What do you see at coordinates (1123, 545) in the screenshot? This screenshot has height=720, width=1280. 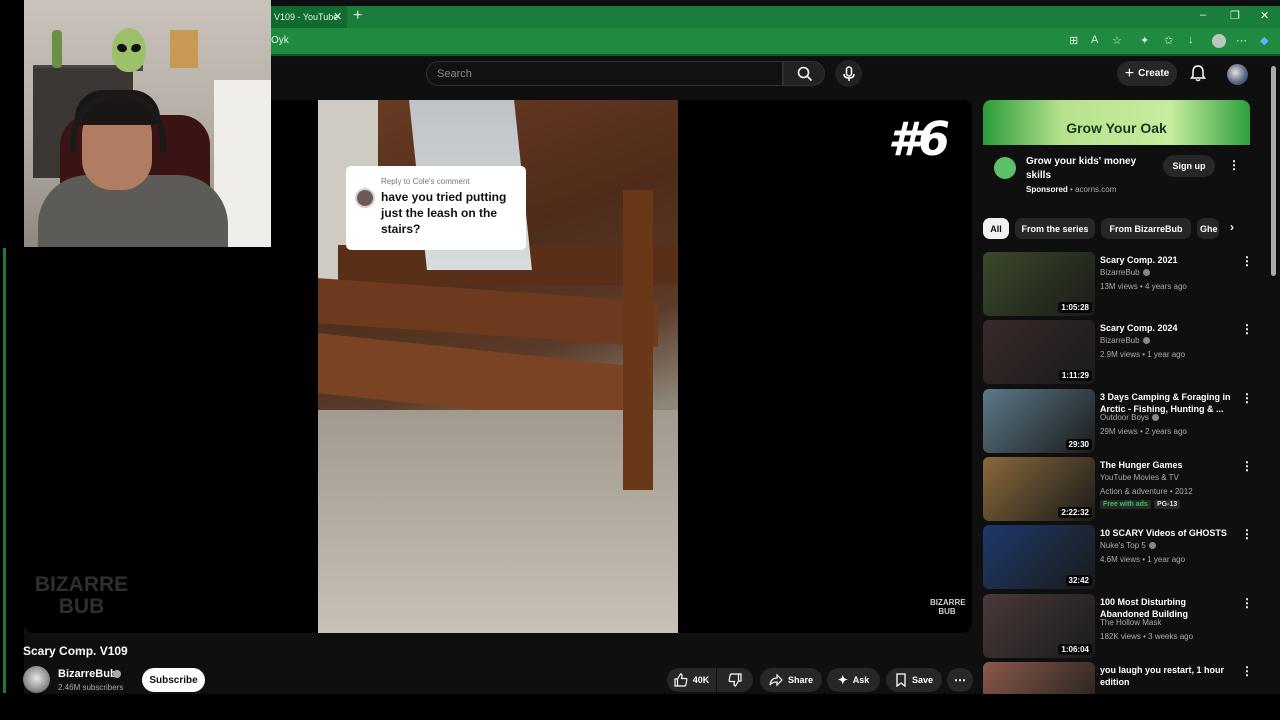 I see `recommendation-channel-name: Nuke's Top 5` at bounding box center [1123, 545].